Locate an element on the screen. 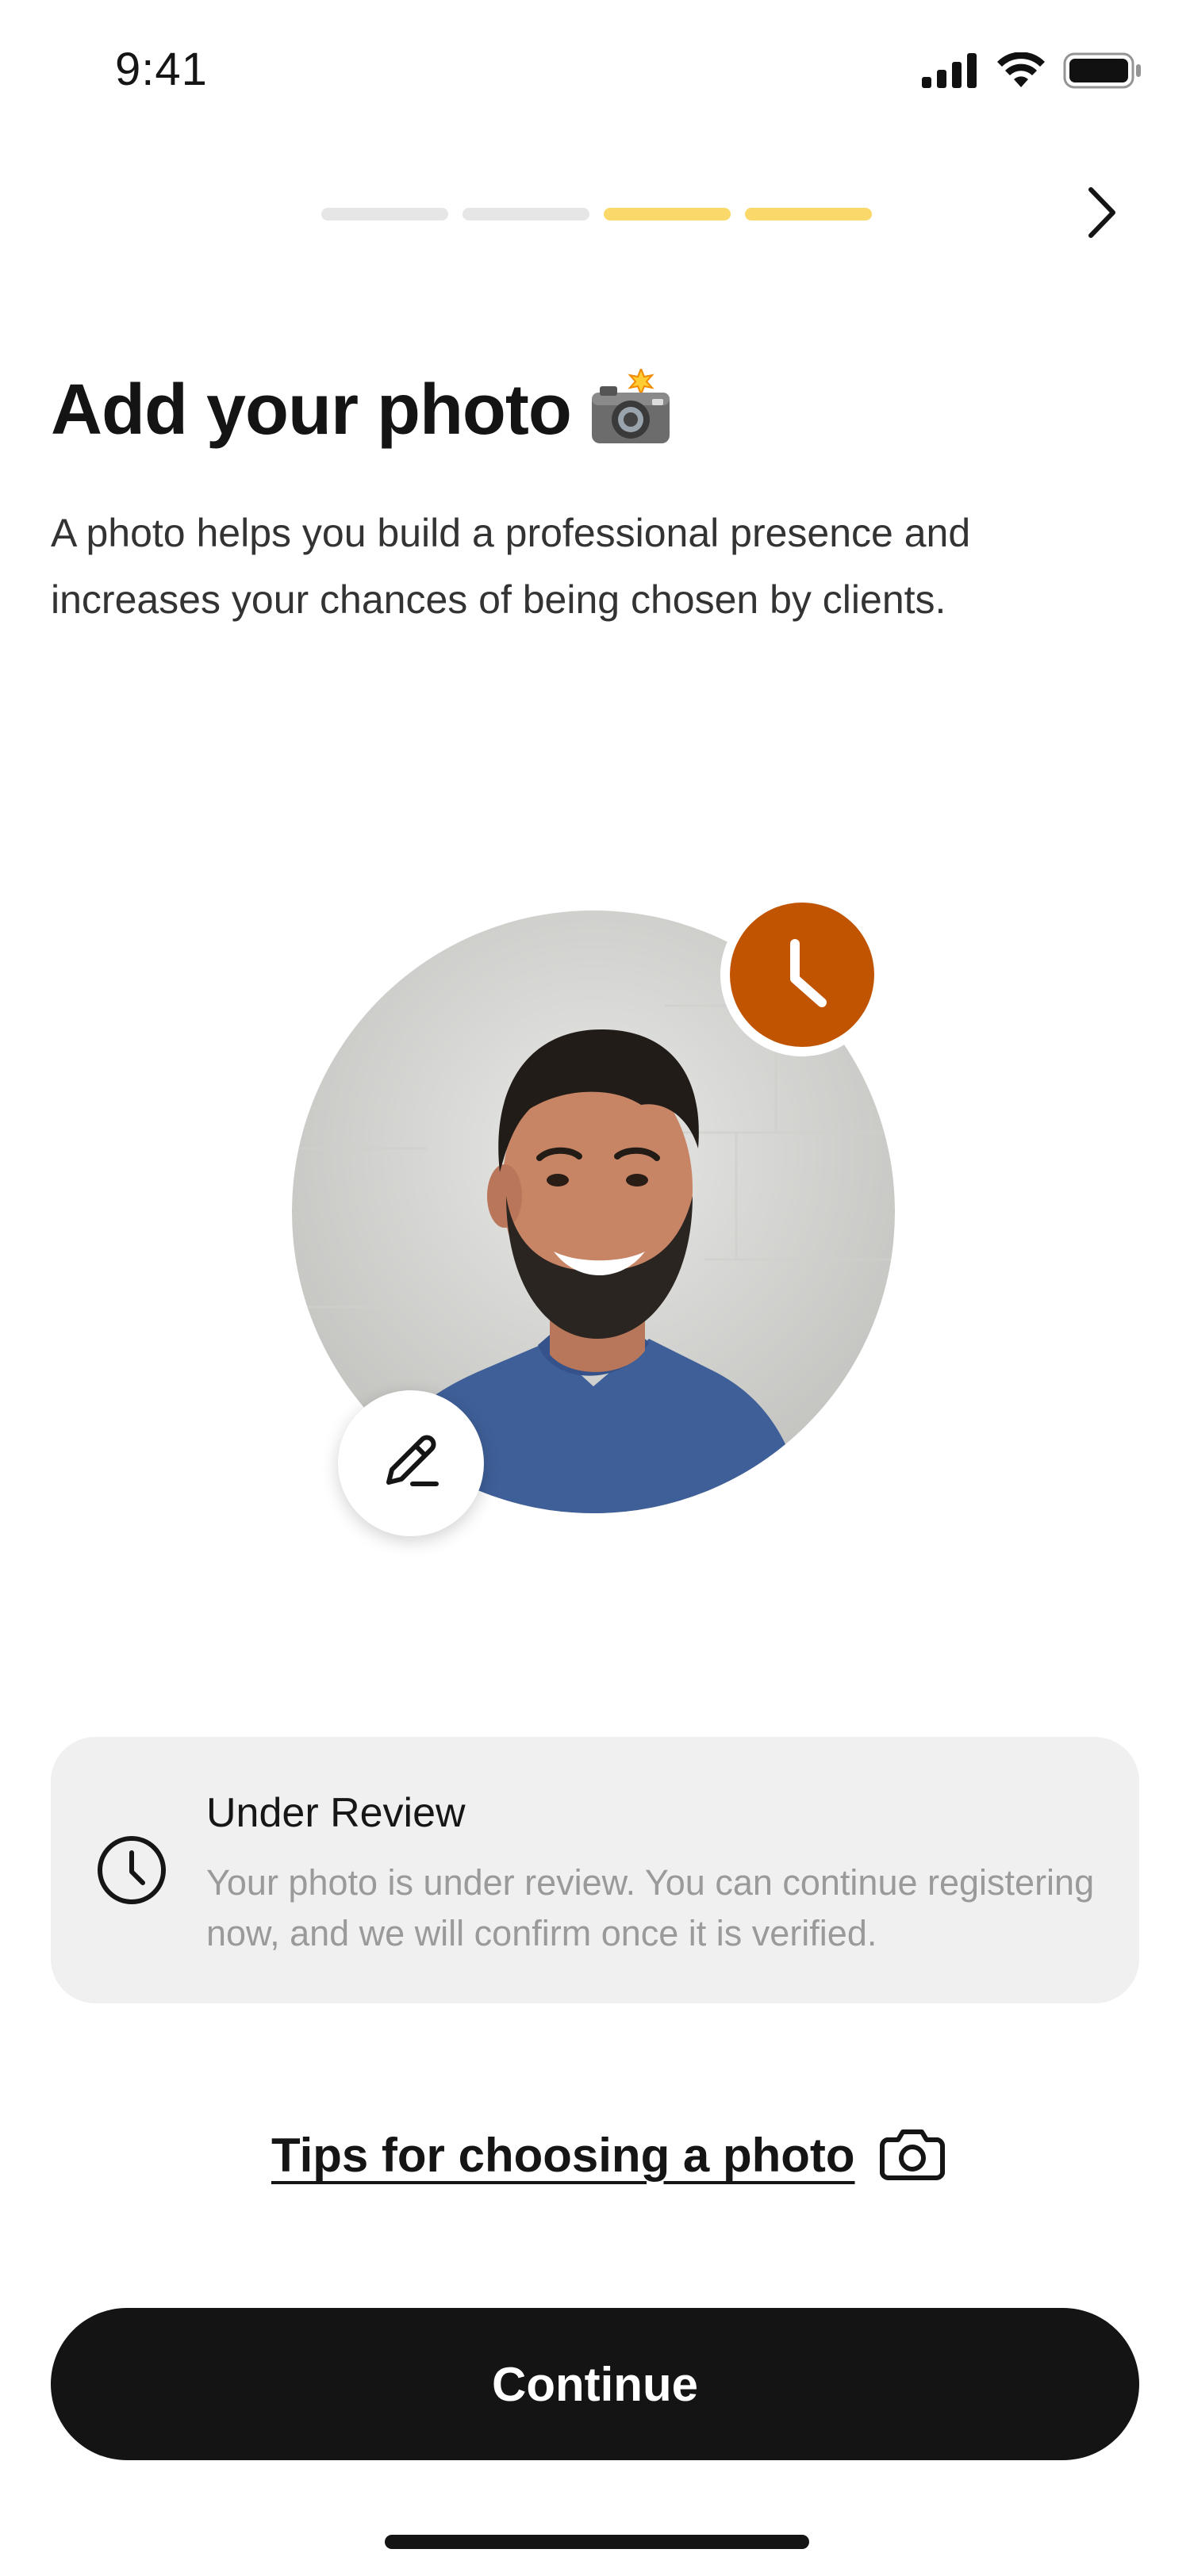  title-row: Add your photo is located at coordinates (362, 409).